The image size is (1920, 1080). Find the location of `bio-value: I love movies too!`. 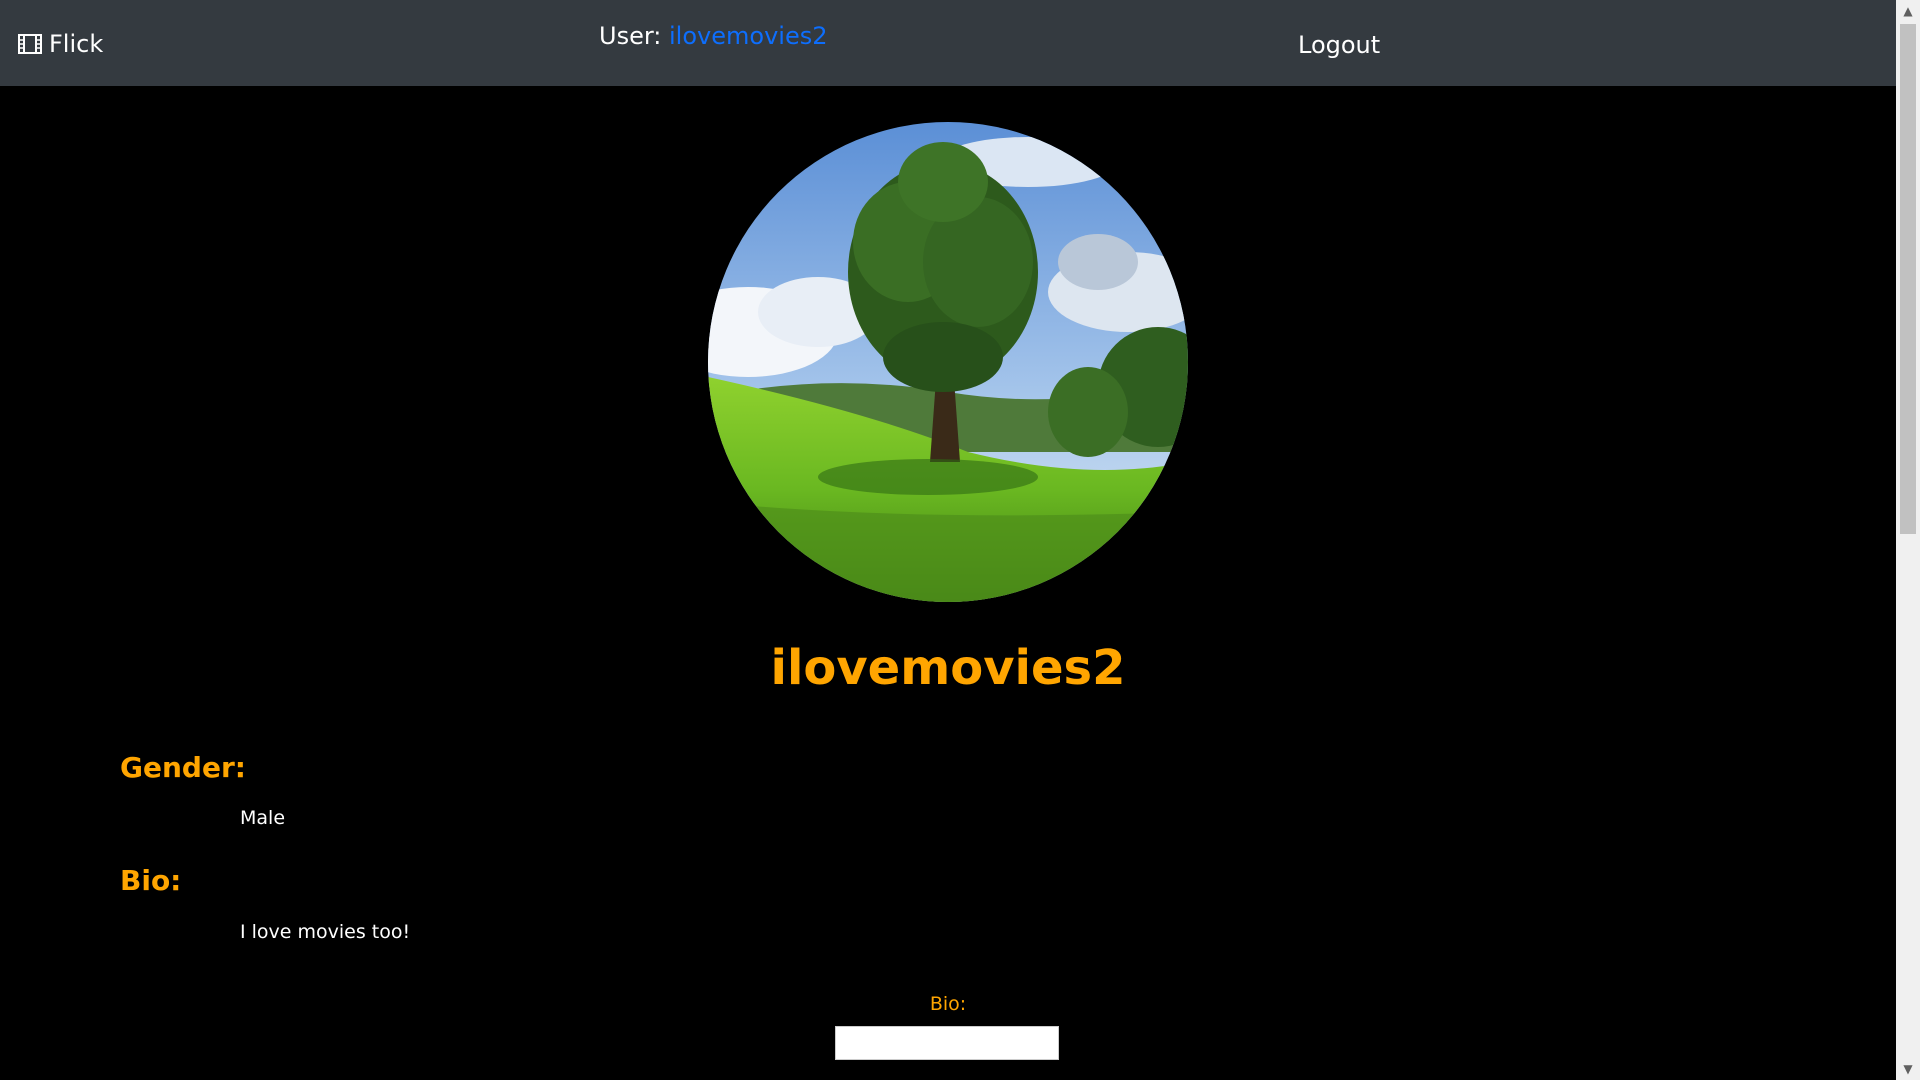

bio-value: I love movies too! is located at coordinates (325, 932).